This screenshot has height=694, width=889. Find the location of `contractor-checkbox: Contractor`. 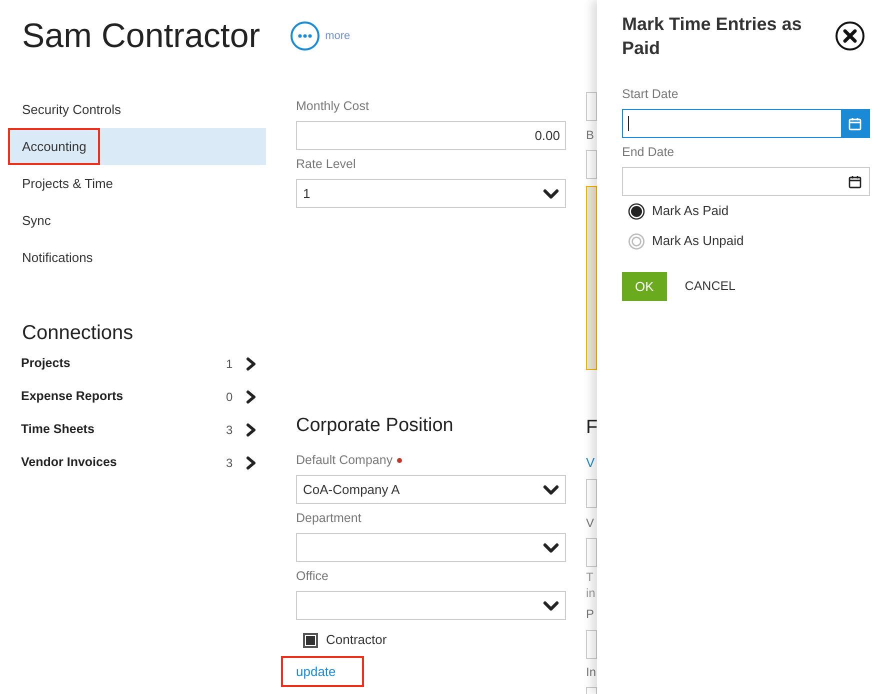

contractor-checkbox: Contractor is located at coordinates (434, 640).